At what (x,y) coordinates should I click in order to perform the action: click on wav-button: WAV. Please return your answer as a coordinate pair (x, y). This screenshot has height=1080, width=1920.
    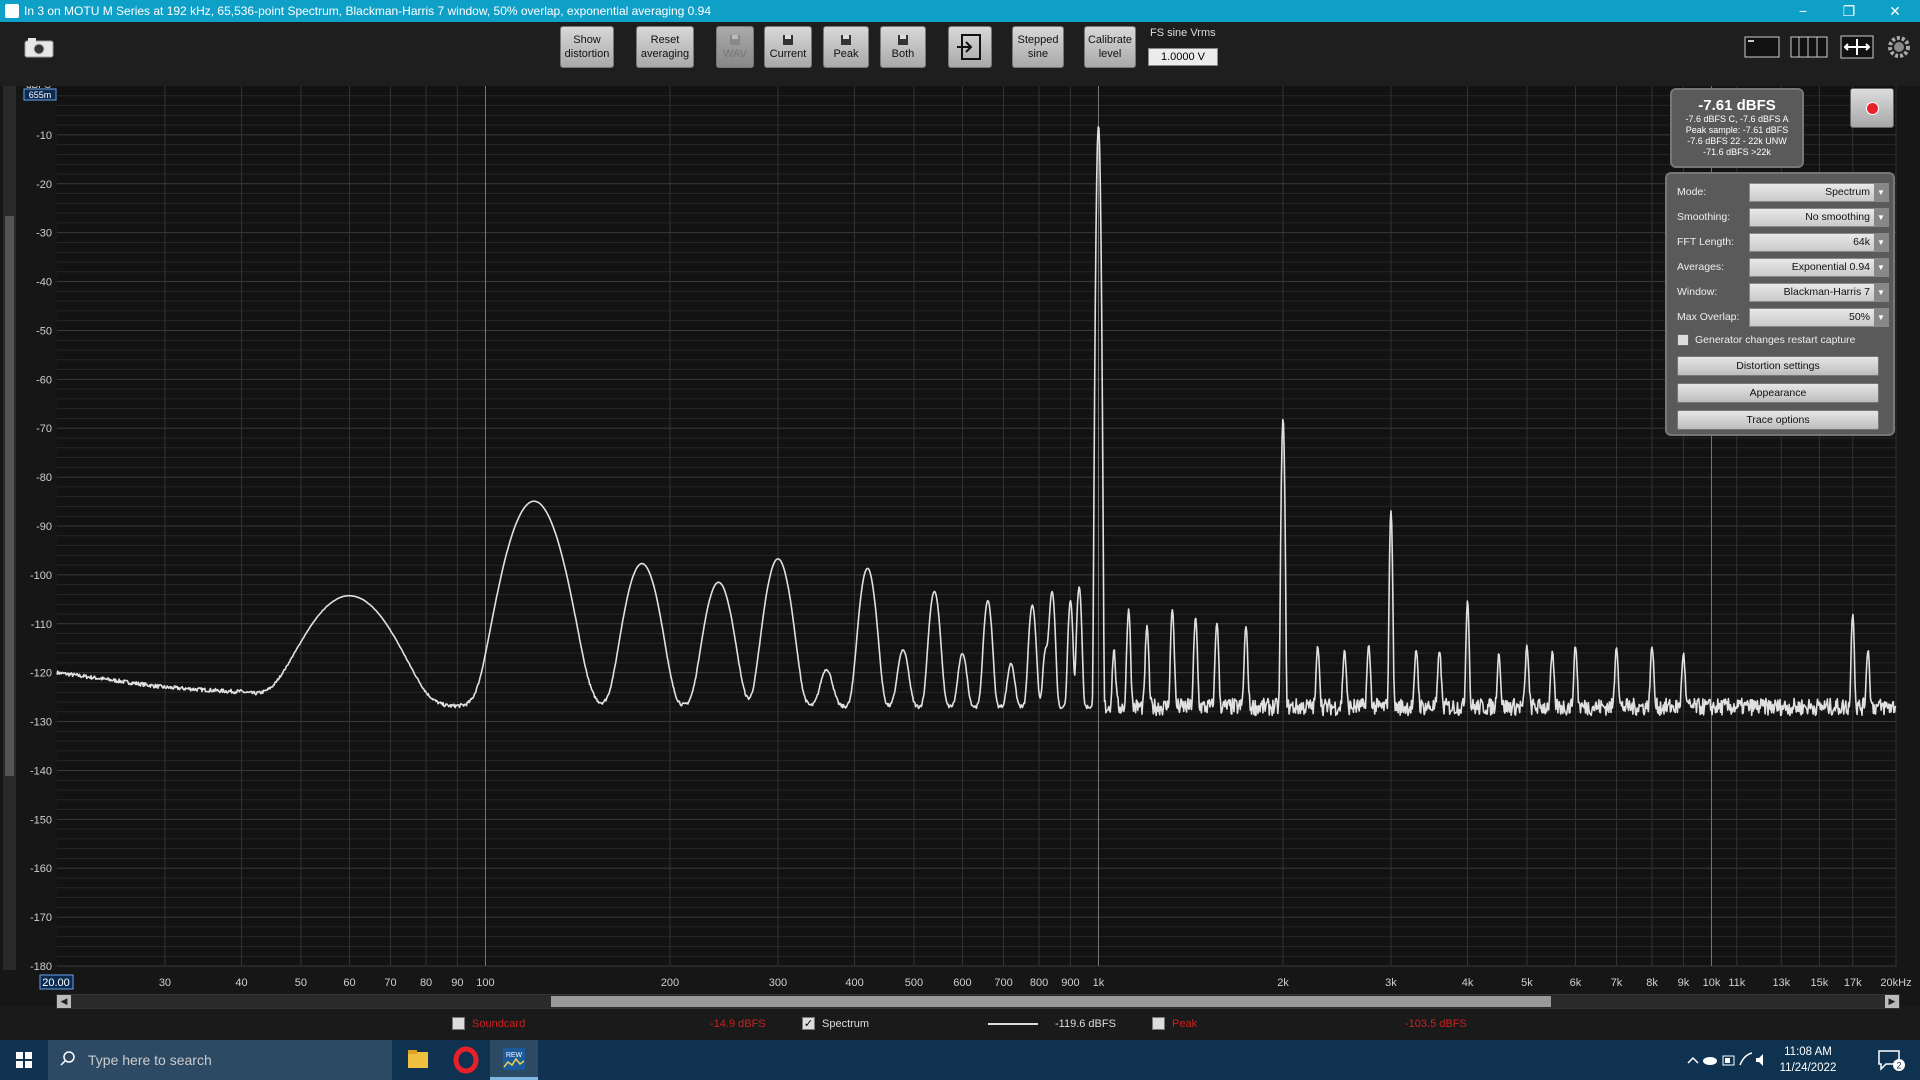
    Looking at the image, I should click on (735, 47).